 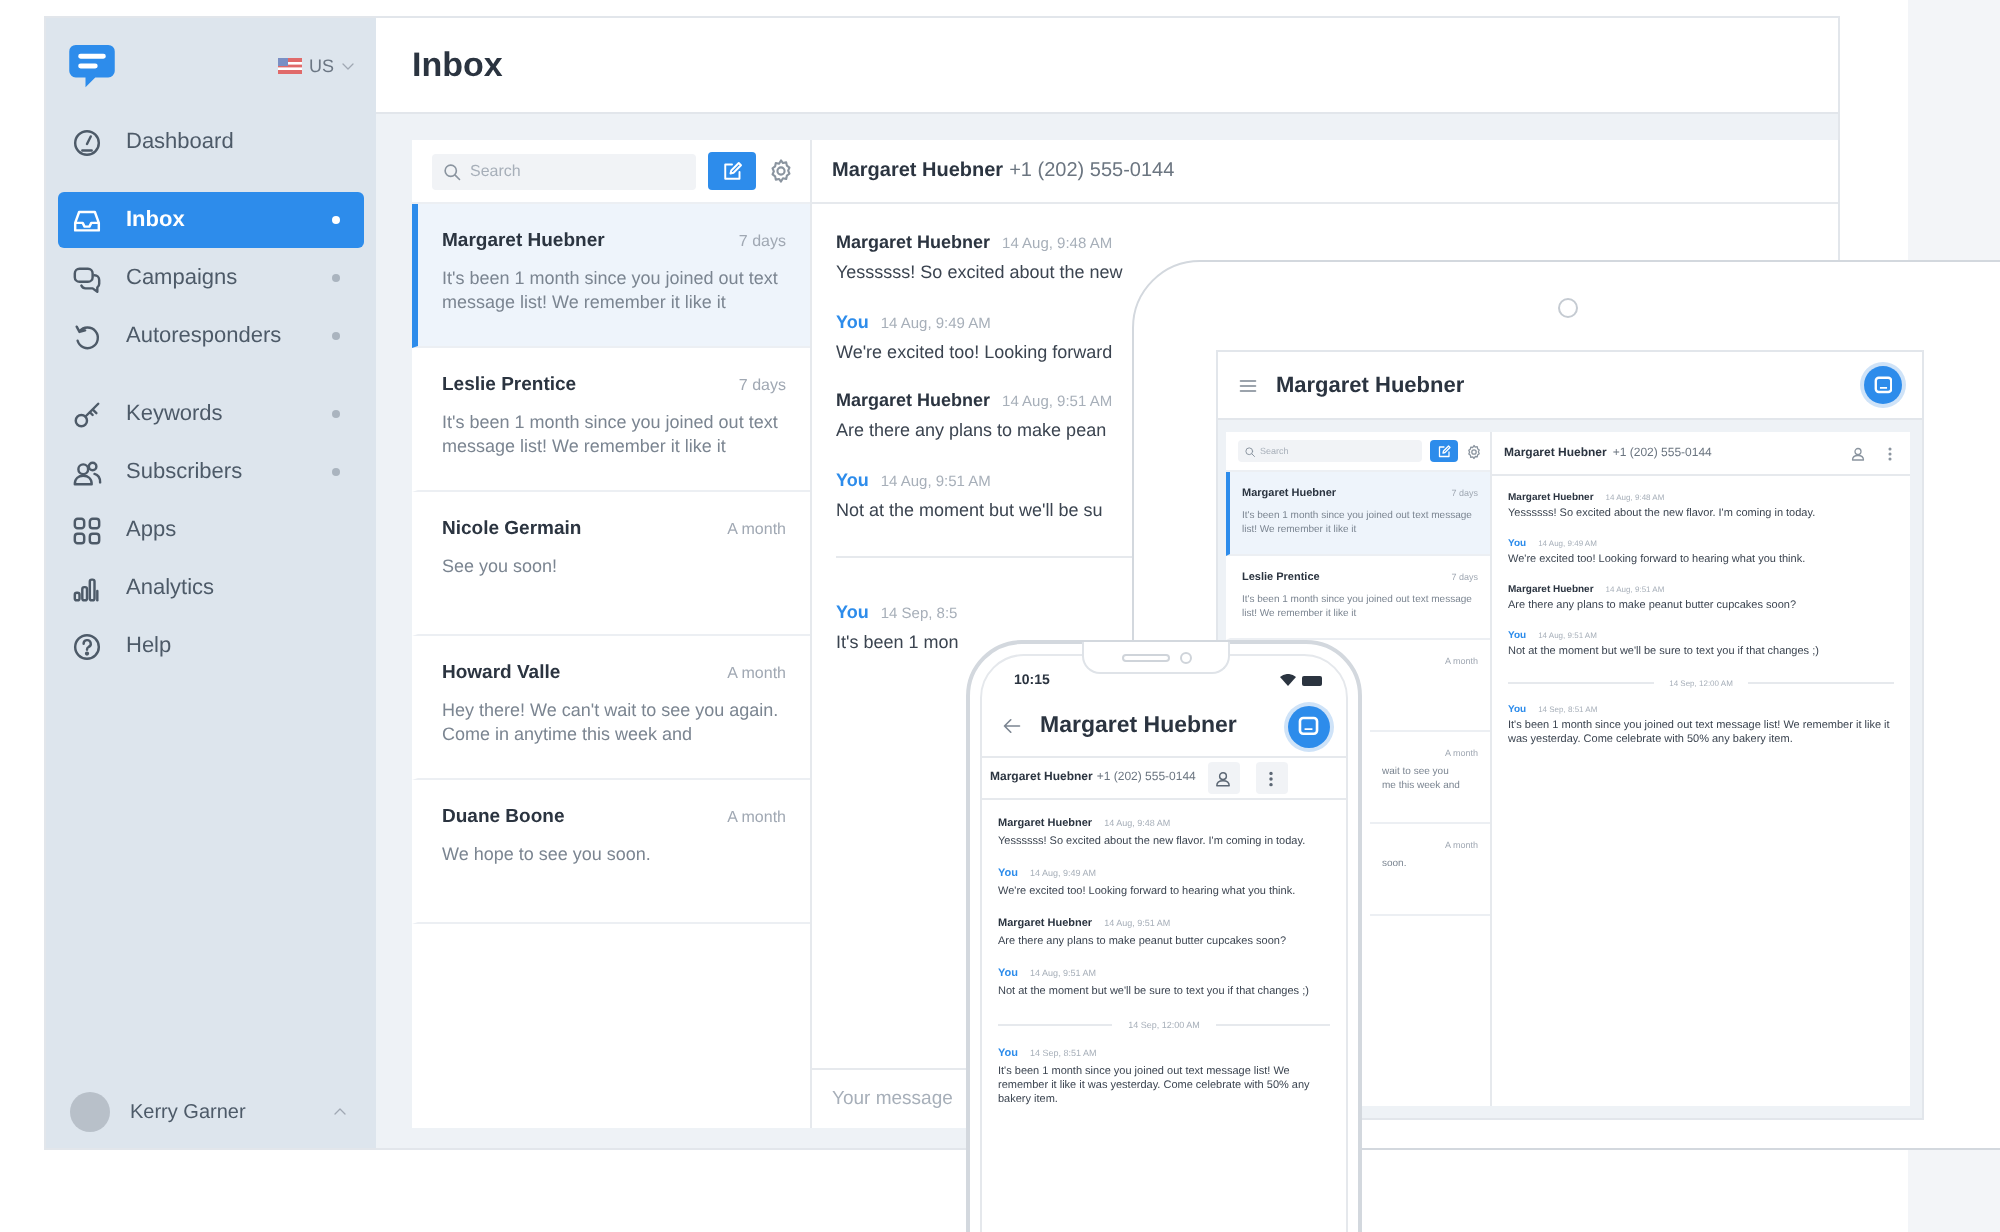 What do you see at coordinates (211, 414) in the screenshot?
I see `nav-item: Keywords` at bounding box center [211, 414].